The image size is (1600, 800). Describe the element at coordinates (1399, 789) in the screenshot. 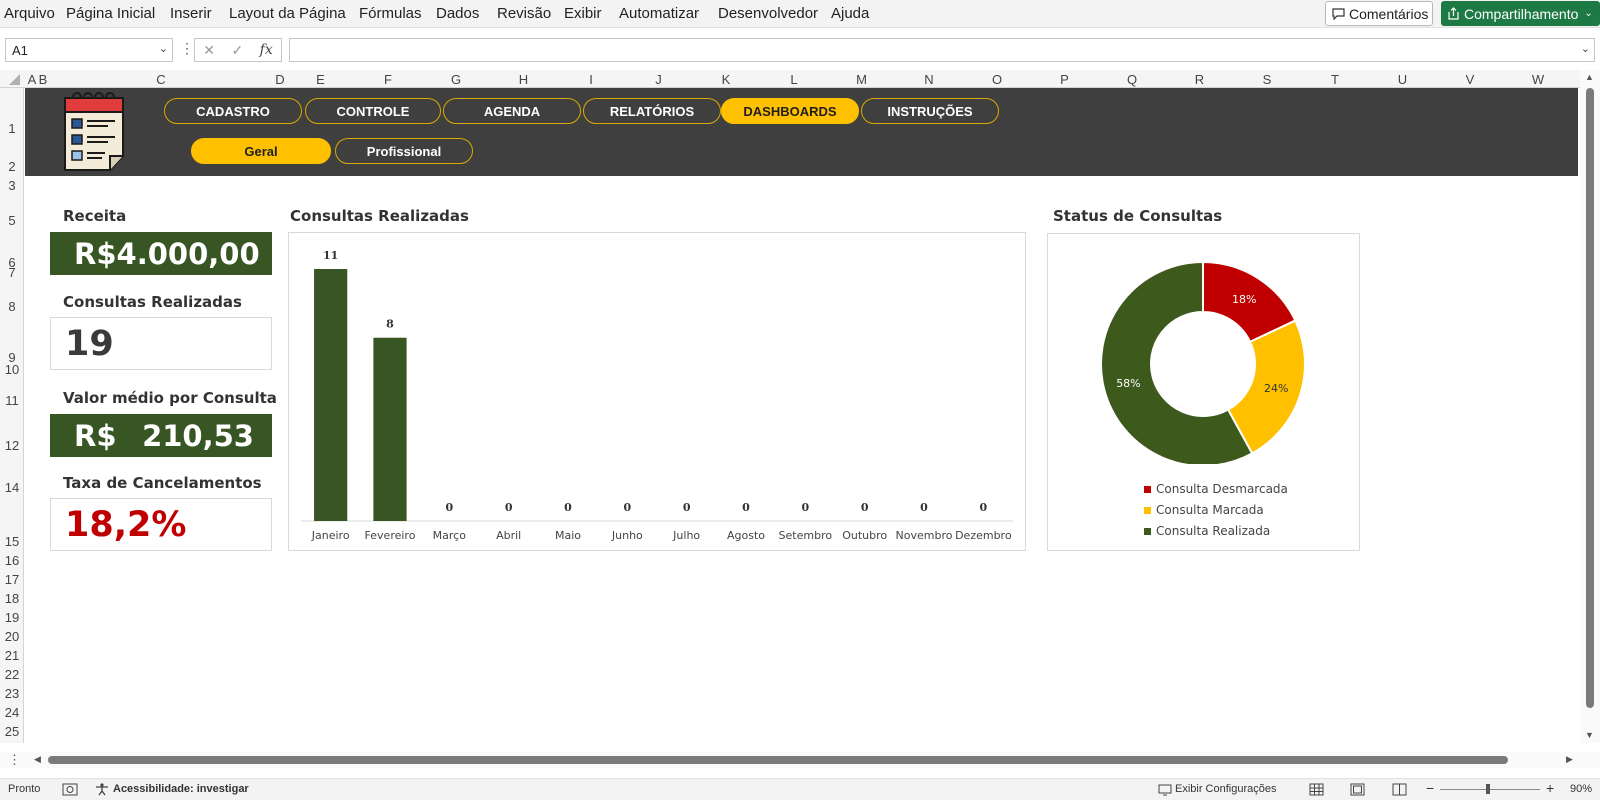

I see `page-break-view-icon` at that location.